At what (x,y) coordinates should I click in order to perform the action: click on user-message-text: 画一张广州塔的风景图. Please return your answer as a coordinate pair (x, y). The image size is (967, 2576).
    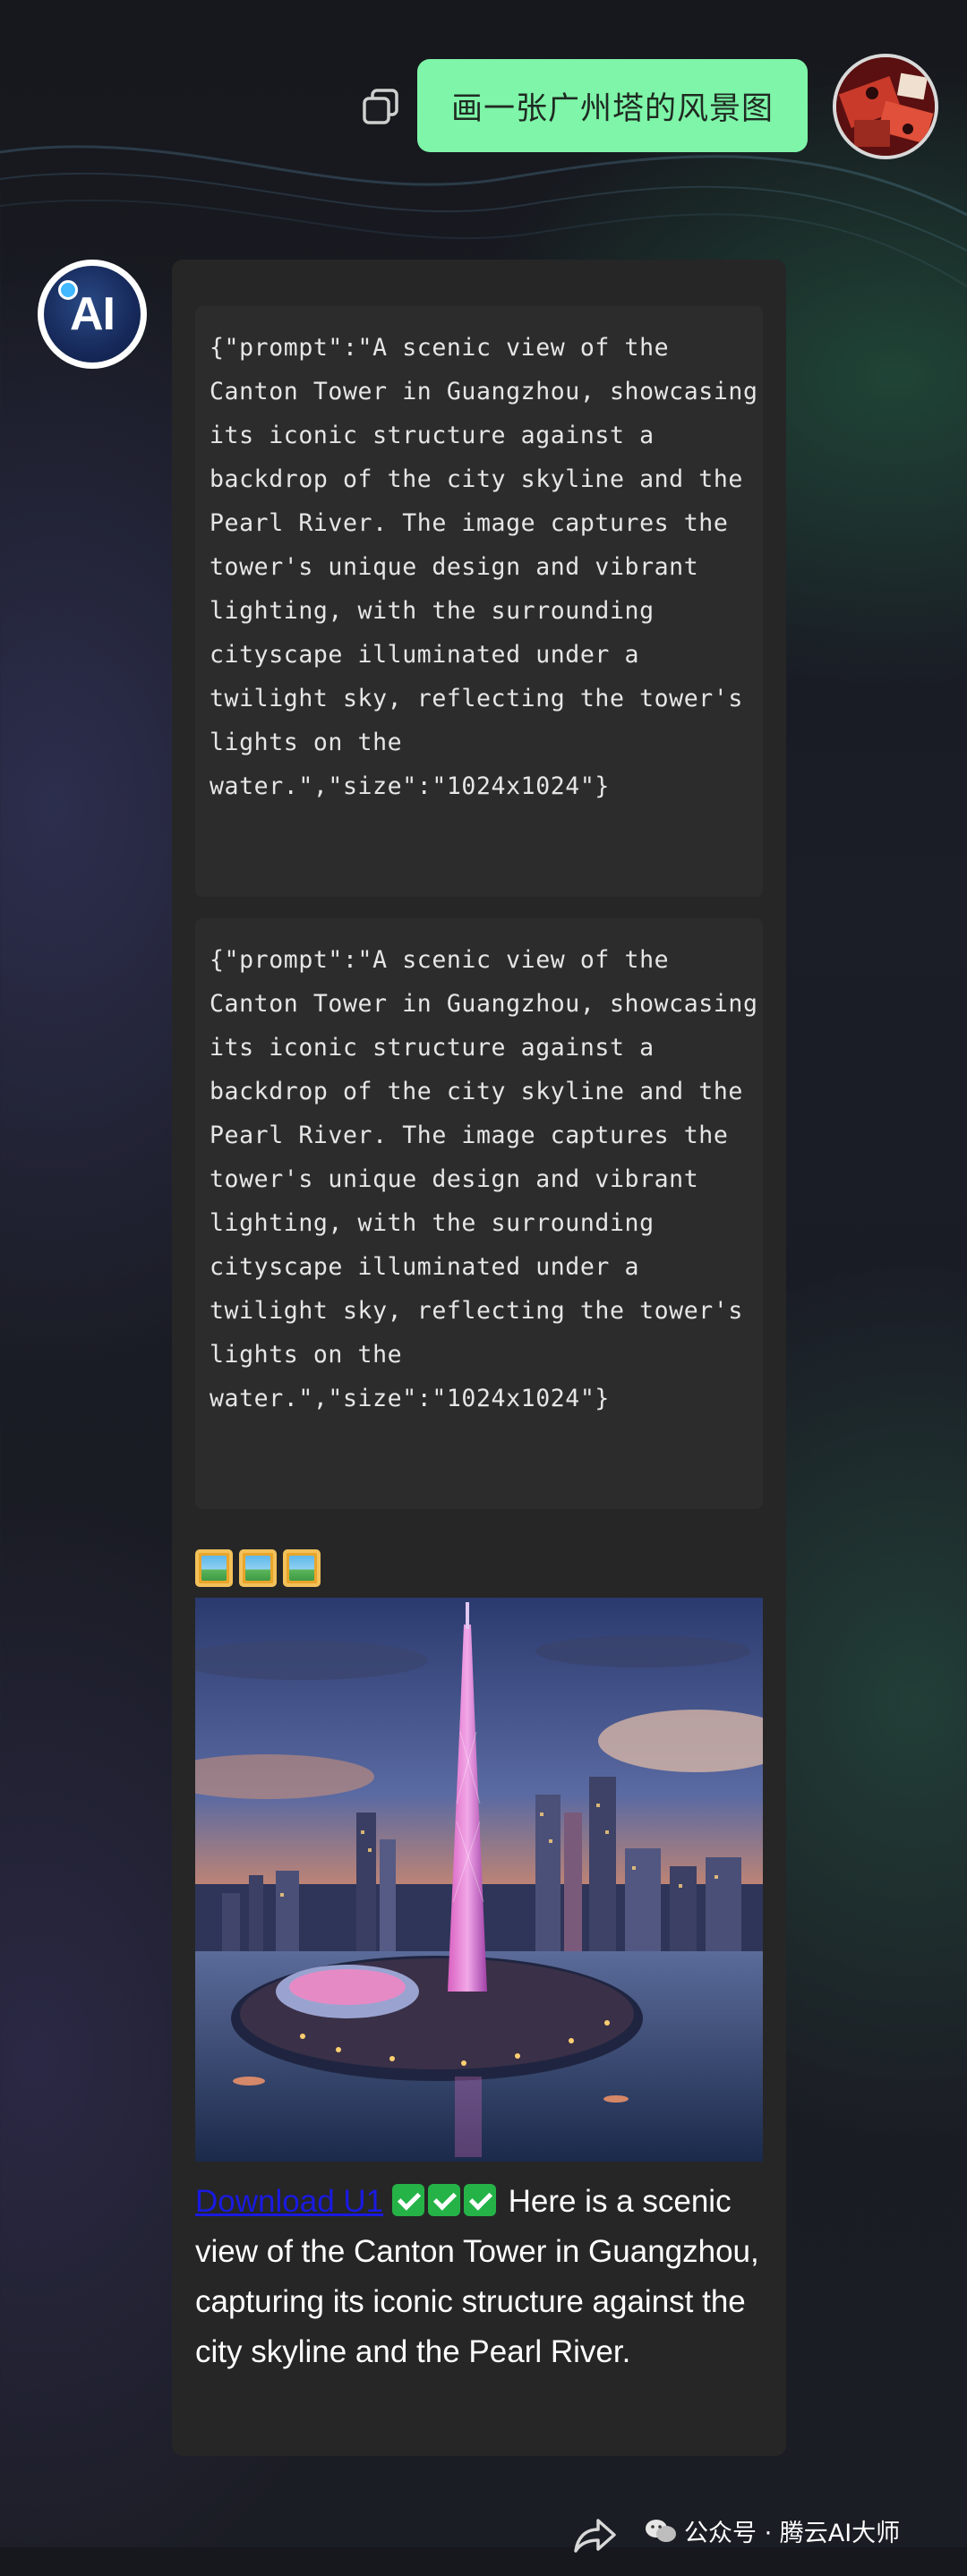
    Looking at the image, I should click on (612, 108).